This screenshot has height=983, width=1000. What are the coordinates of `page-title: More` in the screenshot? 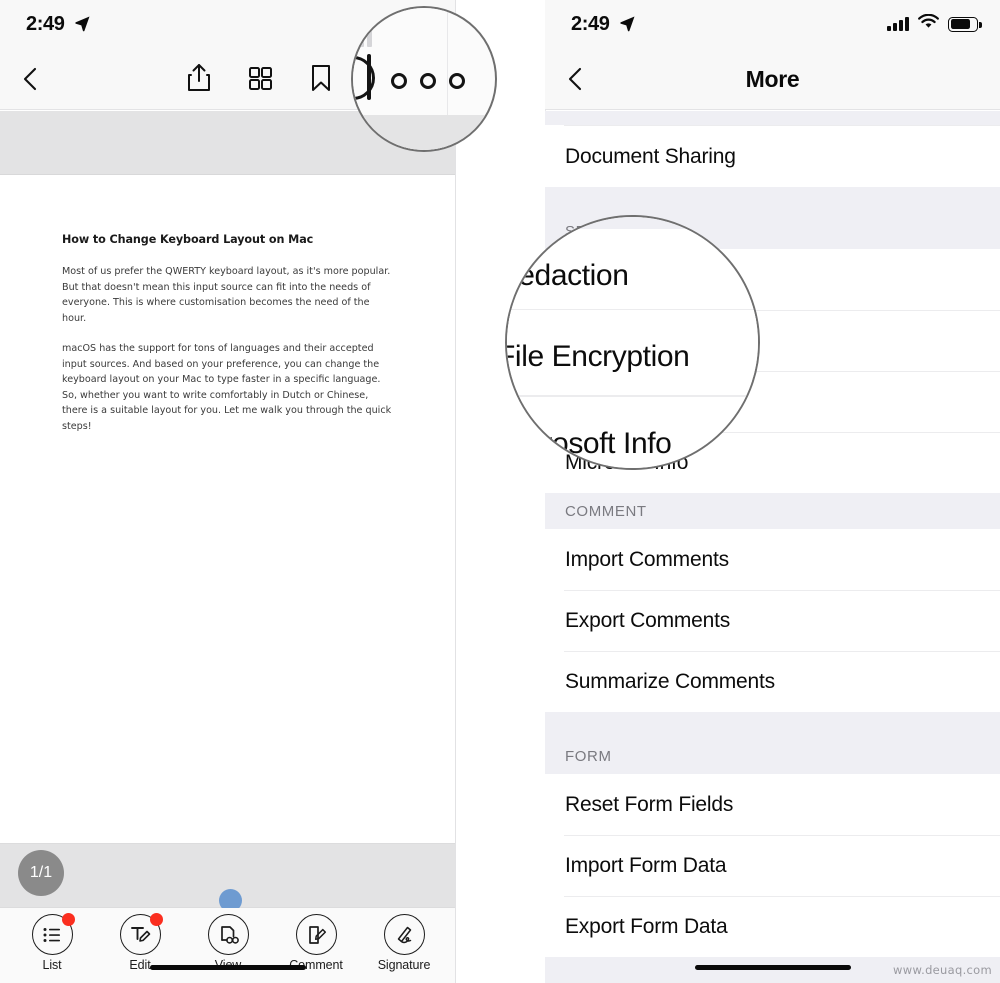 It's located at (772, 79).